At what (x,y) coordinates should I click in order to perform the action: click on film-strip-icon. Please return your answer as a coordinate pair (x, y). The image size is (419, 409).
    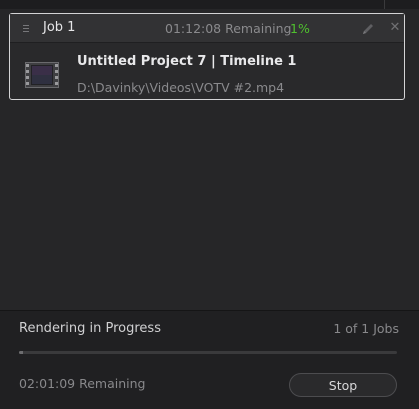
    Looking at the image, I should click on (42, 75).